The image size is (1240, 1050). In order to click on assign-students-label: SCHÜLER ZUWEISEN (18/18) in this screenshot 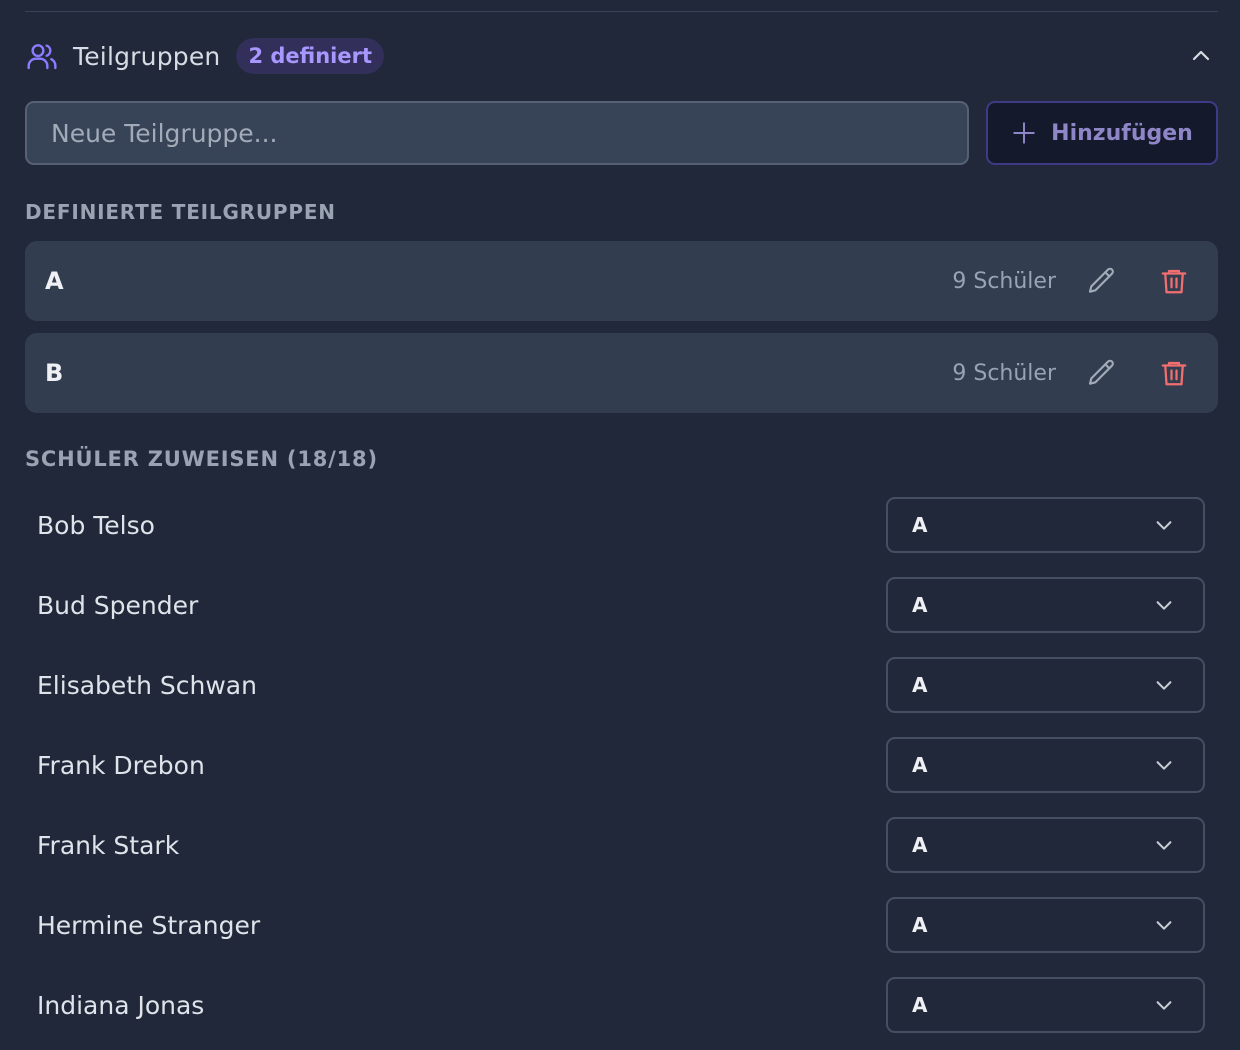, I will do `click(201, 459)`.